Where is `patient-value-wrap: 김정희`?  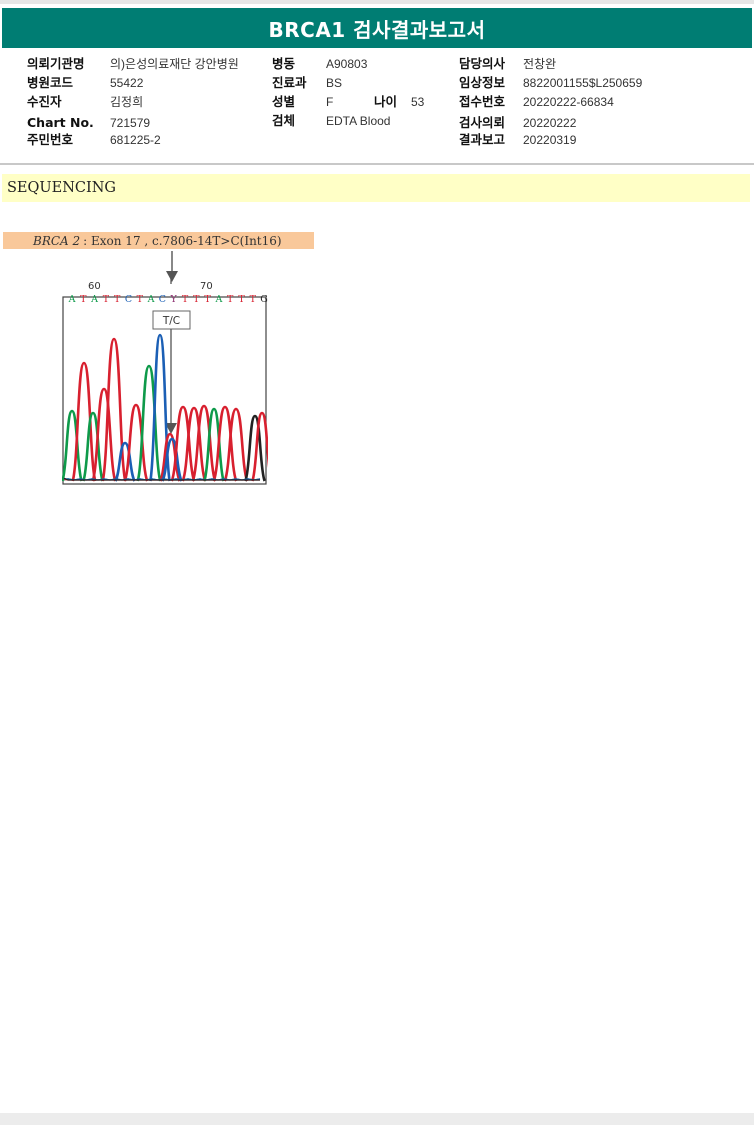
patient-value-wrap: 김정희 is located at coordinates (126, 102).